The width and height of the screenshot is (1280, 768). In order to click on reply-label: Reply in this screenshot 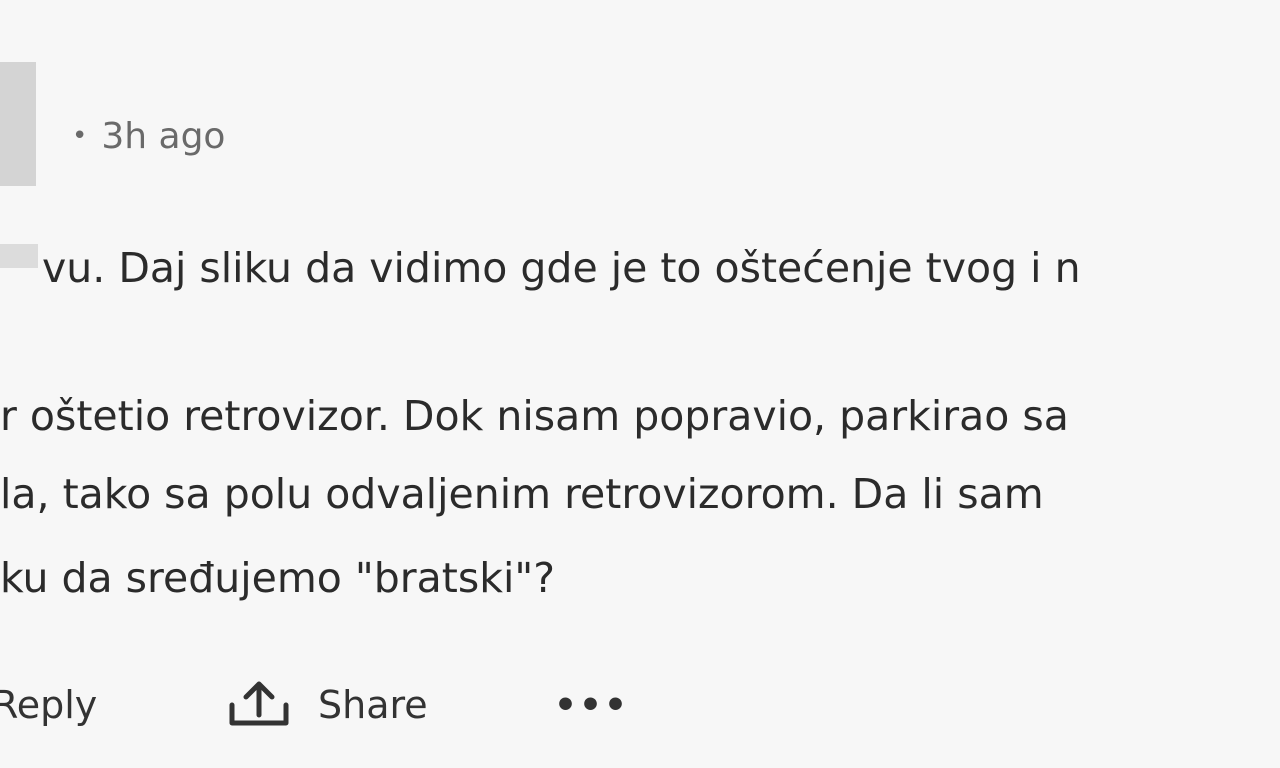, I will do `click(49, 705)`.